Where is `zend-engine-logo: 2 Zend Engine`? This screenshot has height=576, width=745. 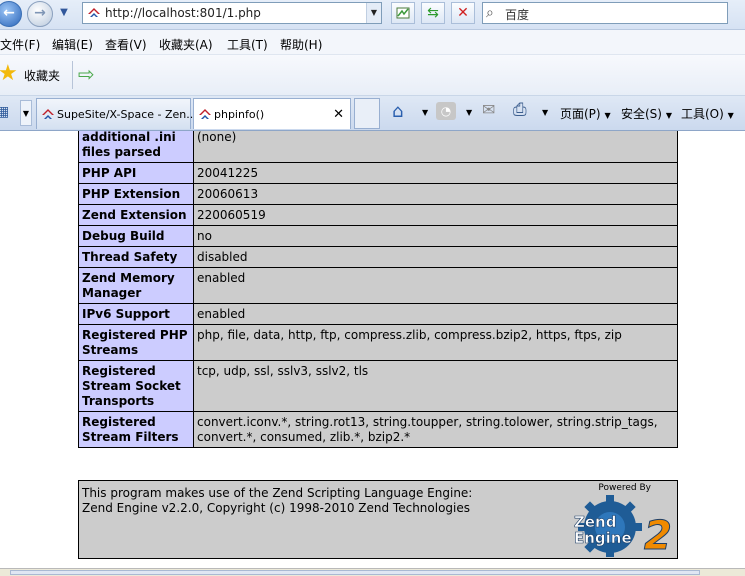 zend-engine-logo: 2 Zend Engine is located at coordinates (615, 520).